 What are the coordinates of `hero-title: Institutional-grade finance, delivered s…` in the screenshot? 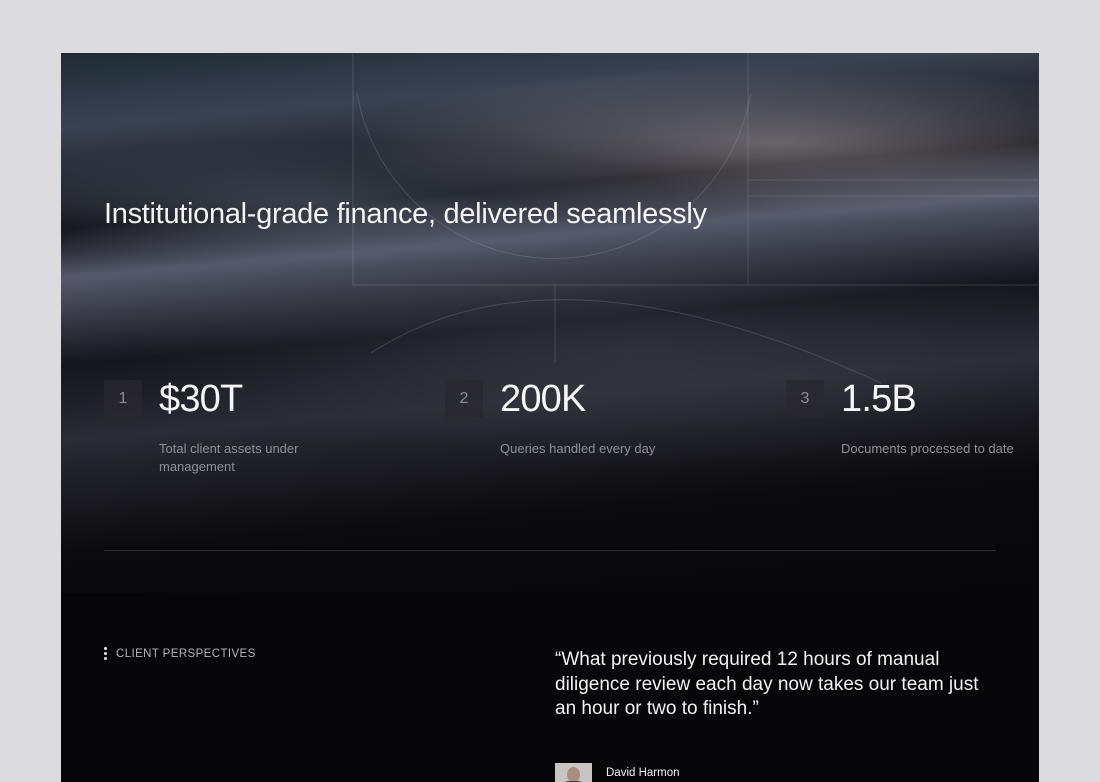 It's located at (405, 214).